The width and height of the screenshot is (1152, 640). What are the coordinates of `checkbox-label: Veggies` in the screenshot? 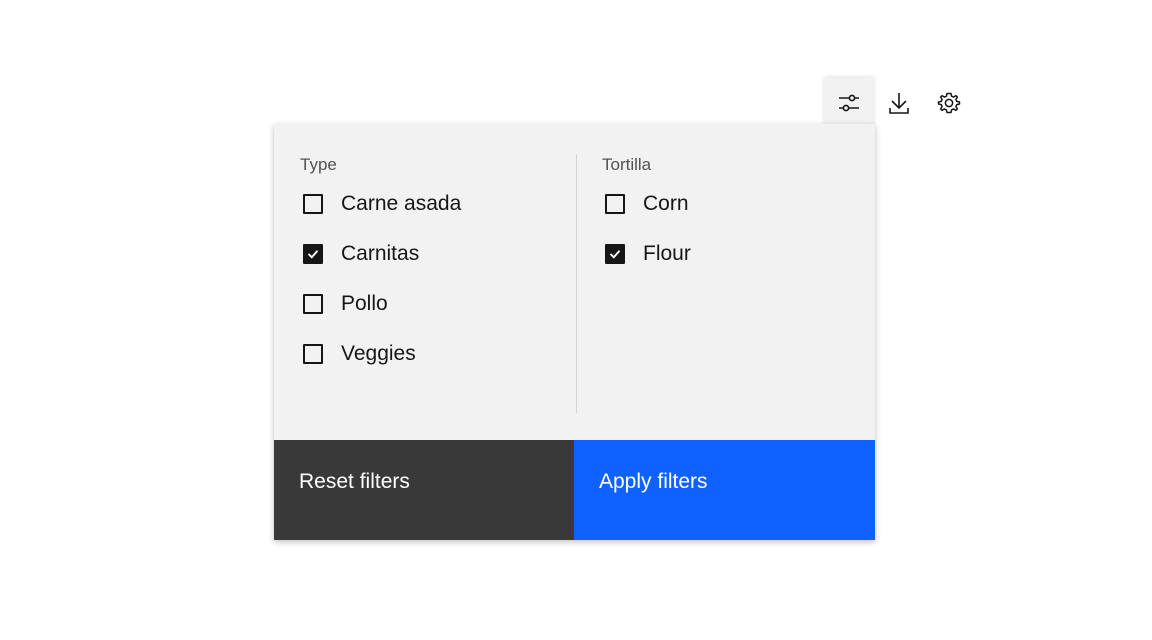 It's located at (378, 353).